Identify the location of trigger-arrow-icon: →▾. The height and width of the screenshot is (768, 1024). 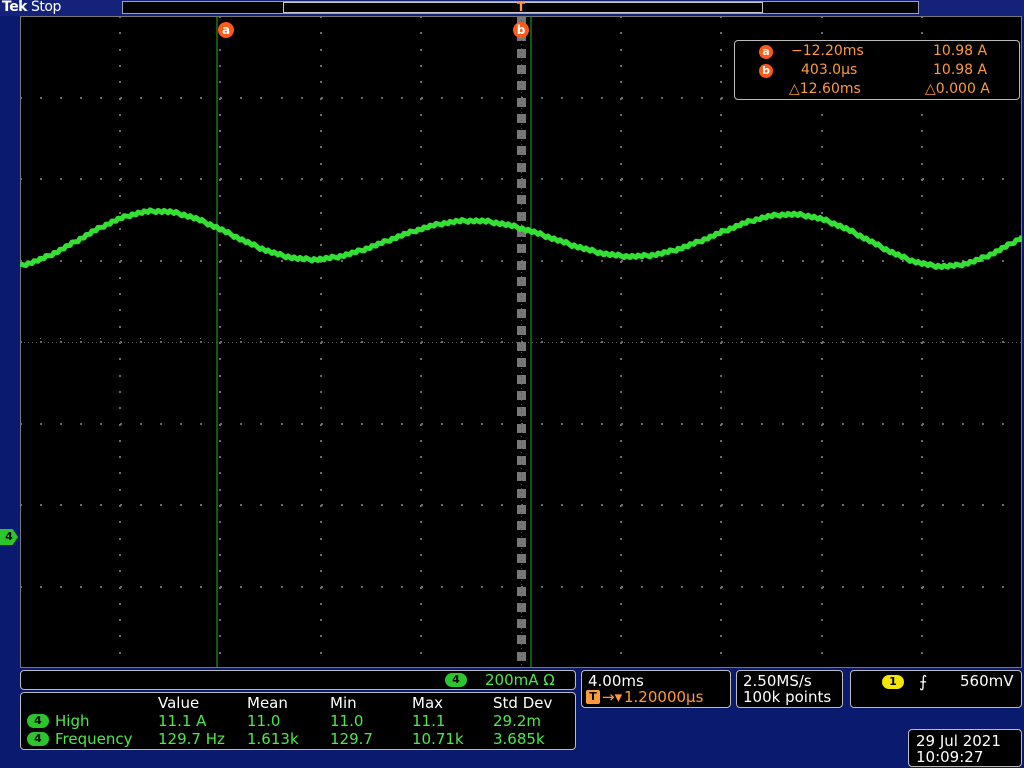
(612, 697).